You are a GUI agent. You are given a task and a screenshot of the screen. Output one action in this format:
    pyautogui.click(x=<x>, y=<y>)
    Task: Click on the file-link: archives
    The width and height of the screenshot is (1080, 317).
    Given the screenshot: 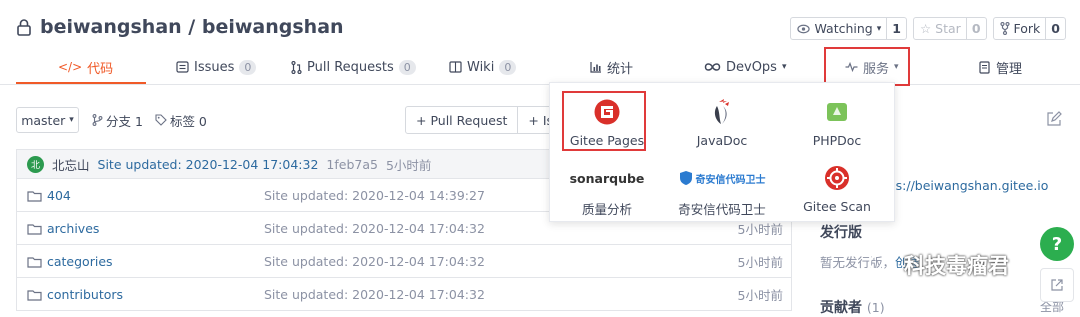 What is the action you would take?
    pyautogui.click(x=63, y=228)
    